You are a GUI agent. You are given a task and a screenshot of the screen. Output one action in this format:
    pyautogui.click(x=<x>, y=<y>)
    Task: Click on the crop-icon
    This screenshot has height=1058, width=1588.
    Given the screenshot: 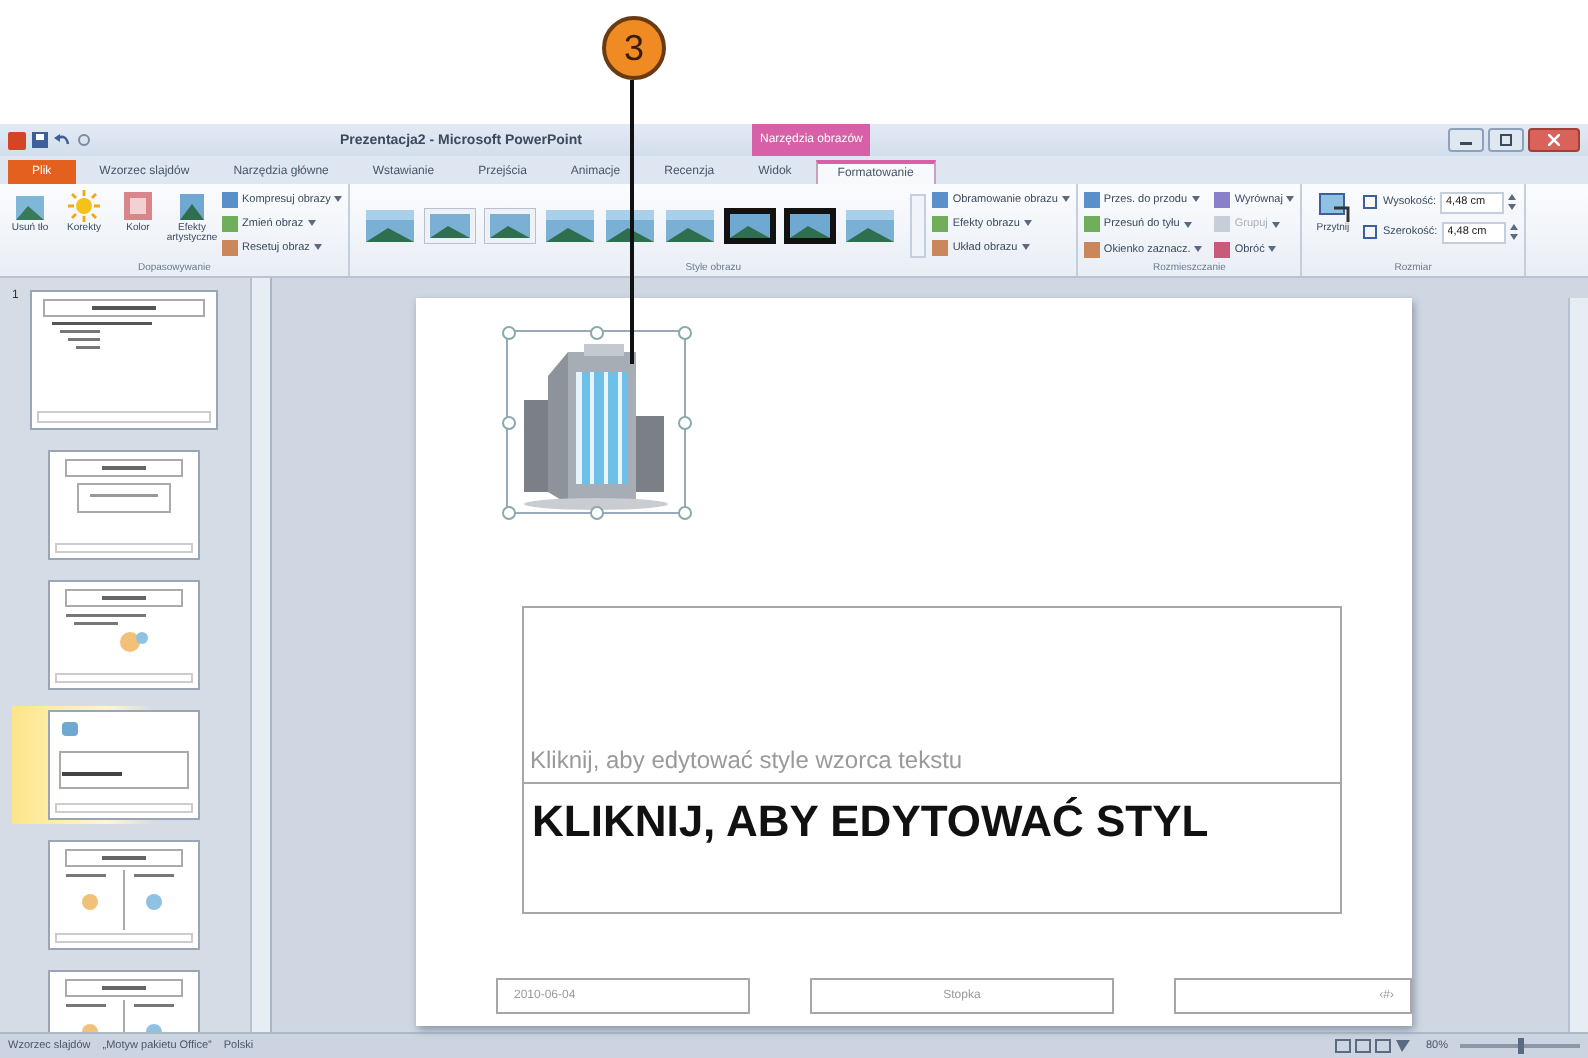 What is the action you would take?
    pyautogui.click(x=1332, y=206)
    